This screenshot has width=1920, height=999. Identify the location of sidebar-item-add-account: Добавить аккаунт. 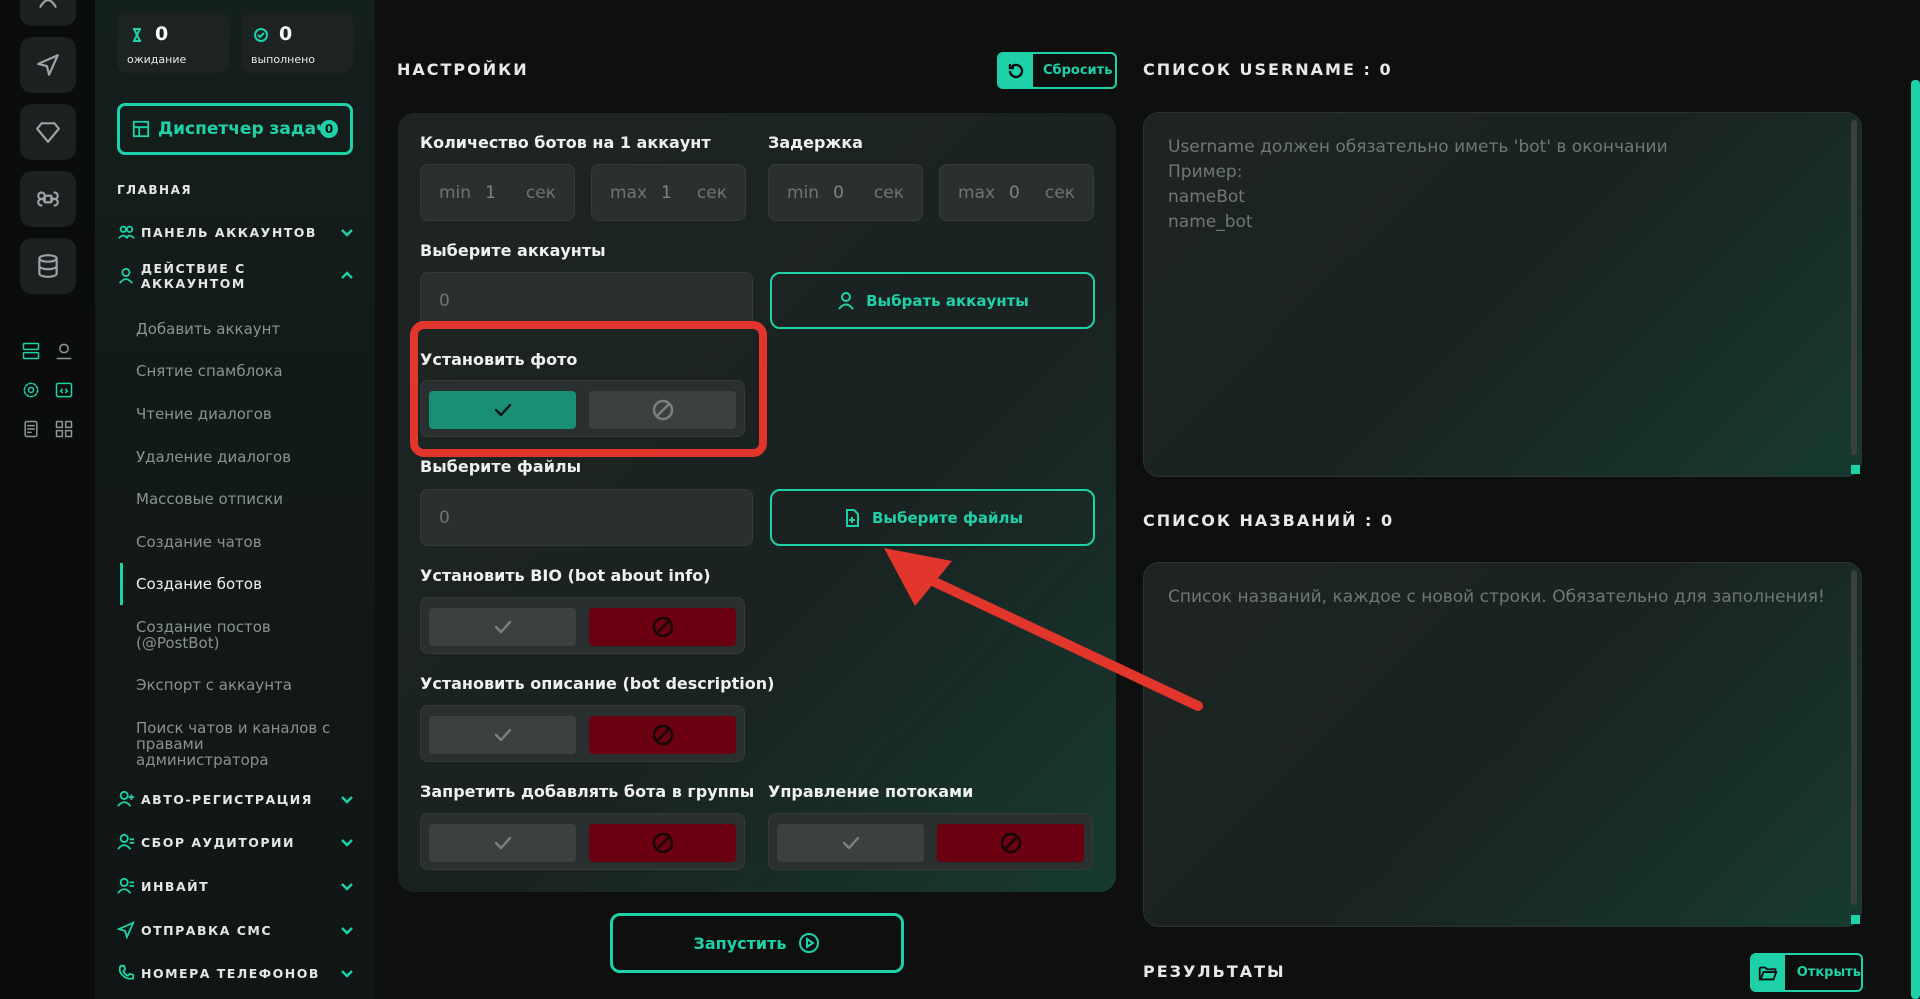
(243, 329).